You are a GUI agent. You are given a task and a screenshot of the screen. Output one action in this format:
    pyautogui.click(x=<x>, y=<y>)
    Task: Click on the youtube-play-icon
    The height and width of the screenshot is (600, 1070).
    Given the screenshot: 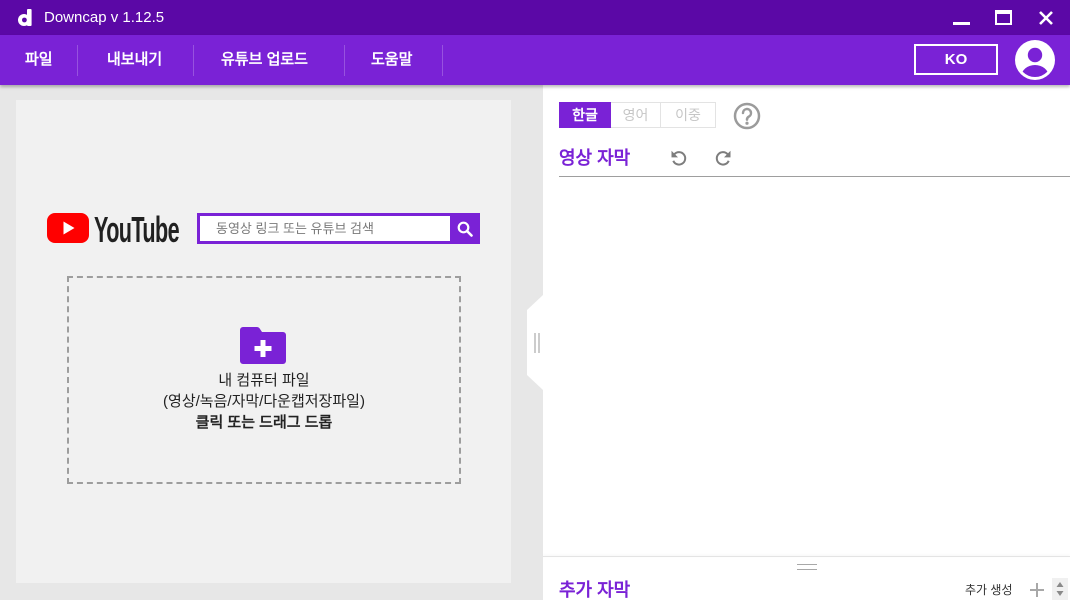 What is the action you would take?
    pyautogui.click(x=68, y=228)
    